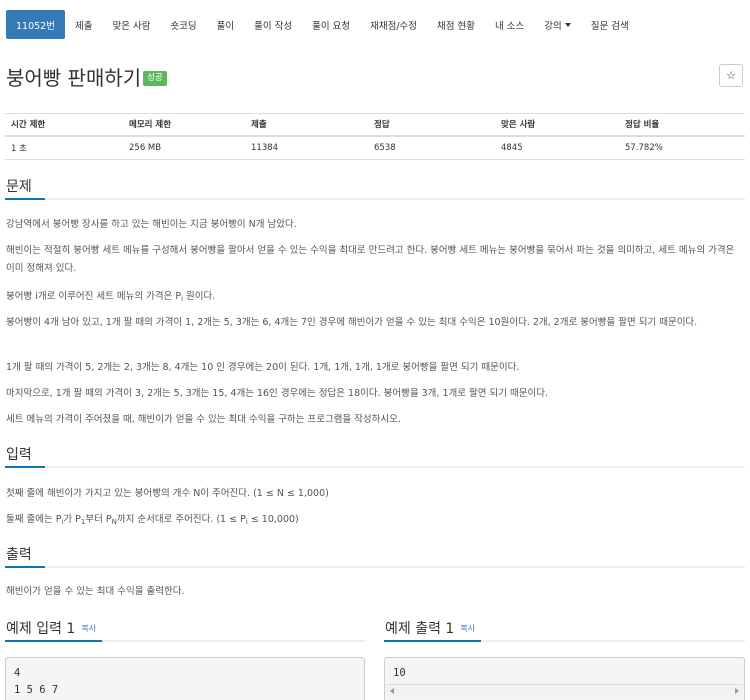 The height and width of the screenshot is (700, 750). Describe the element at coordinates (557, 125) in the screenshot. I see `header-solved-users: 맞은 사람` at that location.